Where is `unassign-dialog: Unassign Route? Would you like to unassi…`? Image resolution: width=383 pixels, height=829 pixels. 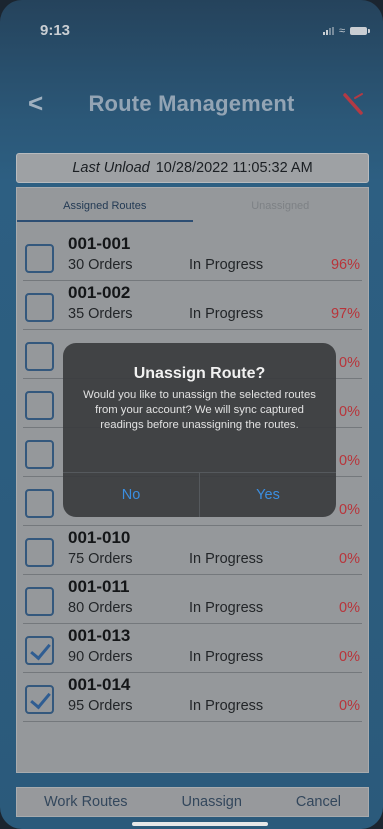
unassign-dialog: Unassign Route? Would you like to unassi… is located at coordinates (199, 430).